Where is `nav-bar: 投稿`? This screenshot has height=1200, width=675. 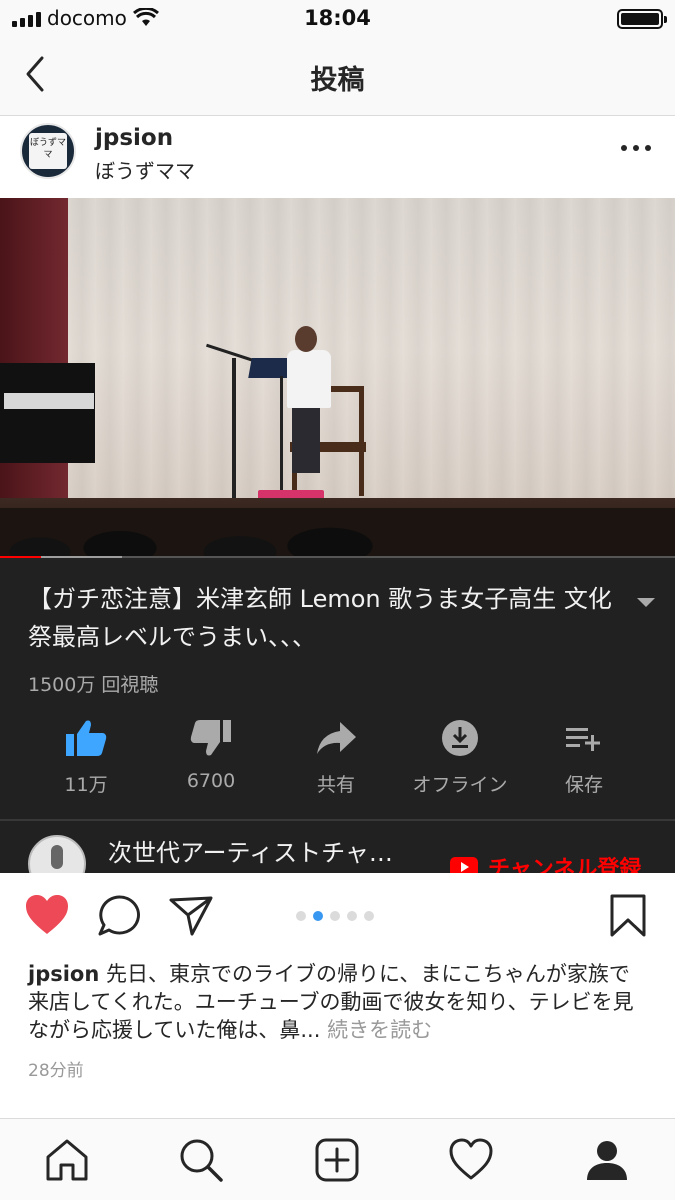 nav-bar: 投稿 is located at coordinates (337, 77).